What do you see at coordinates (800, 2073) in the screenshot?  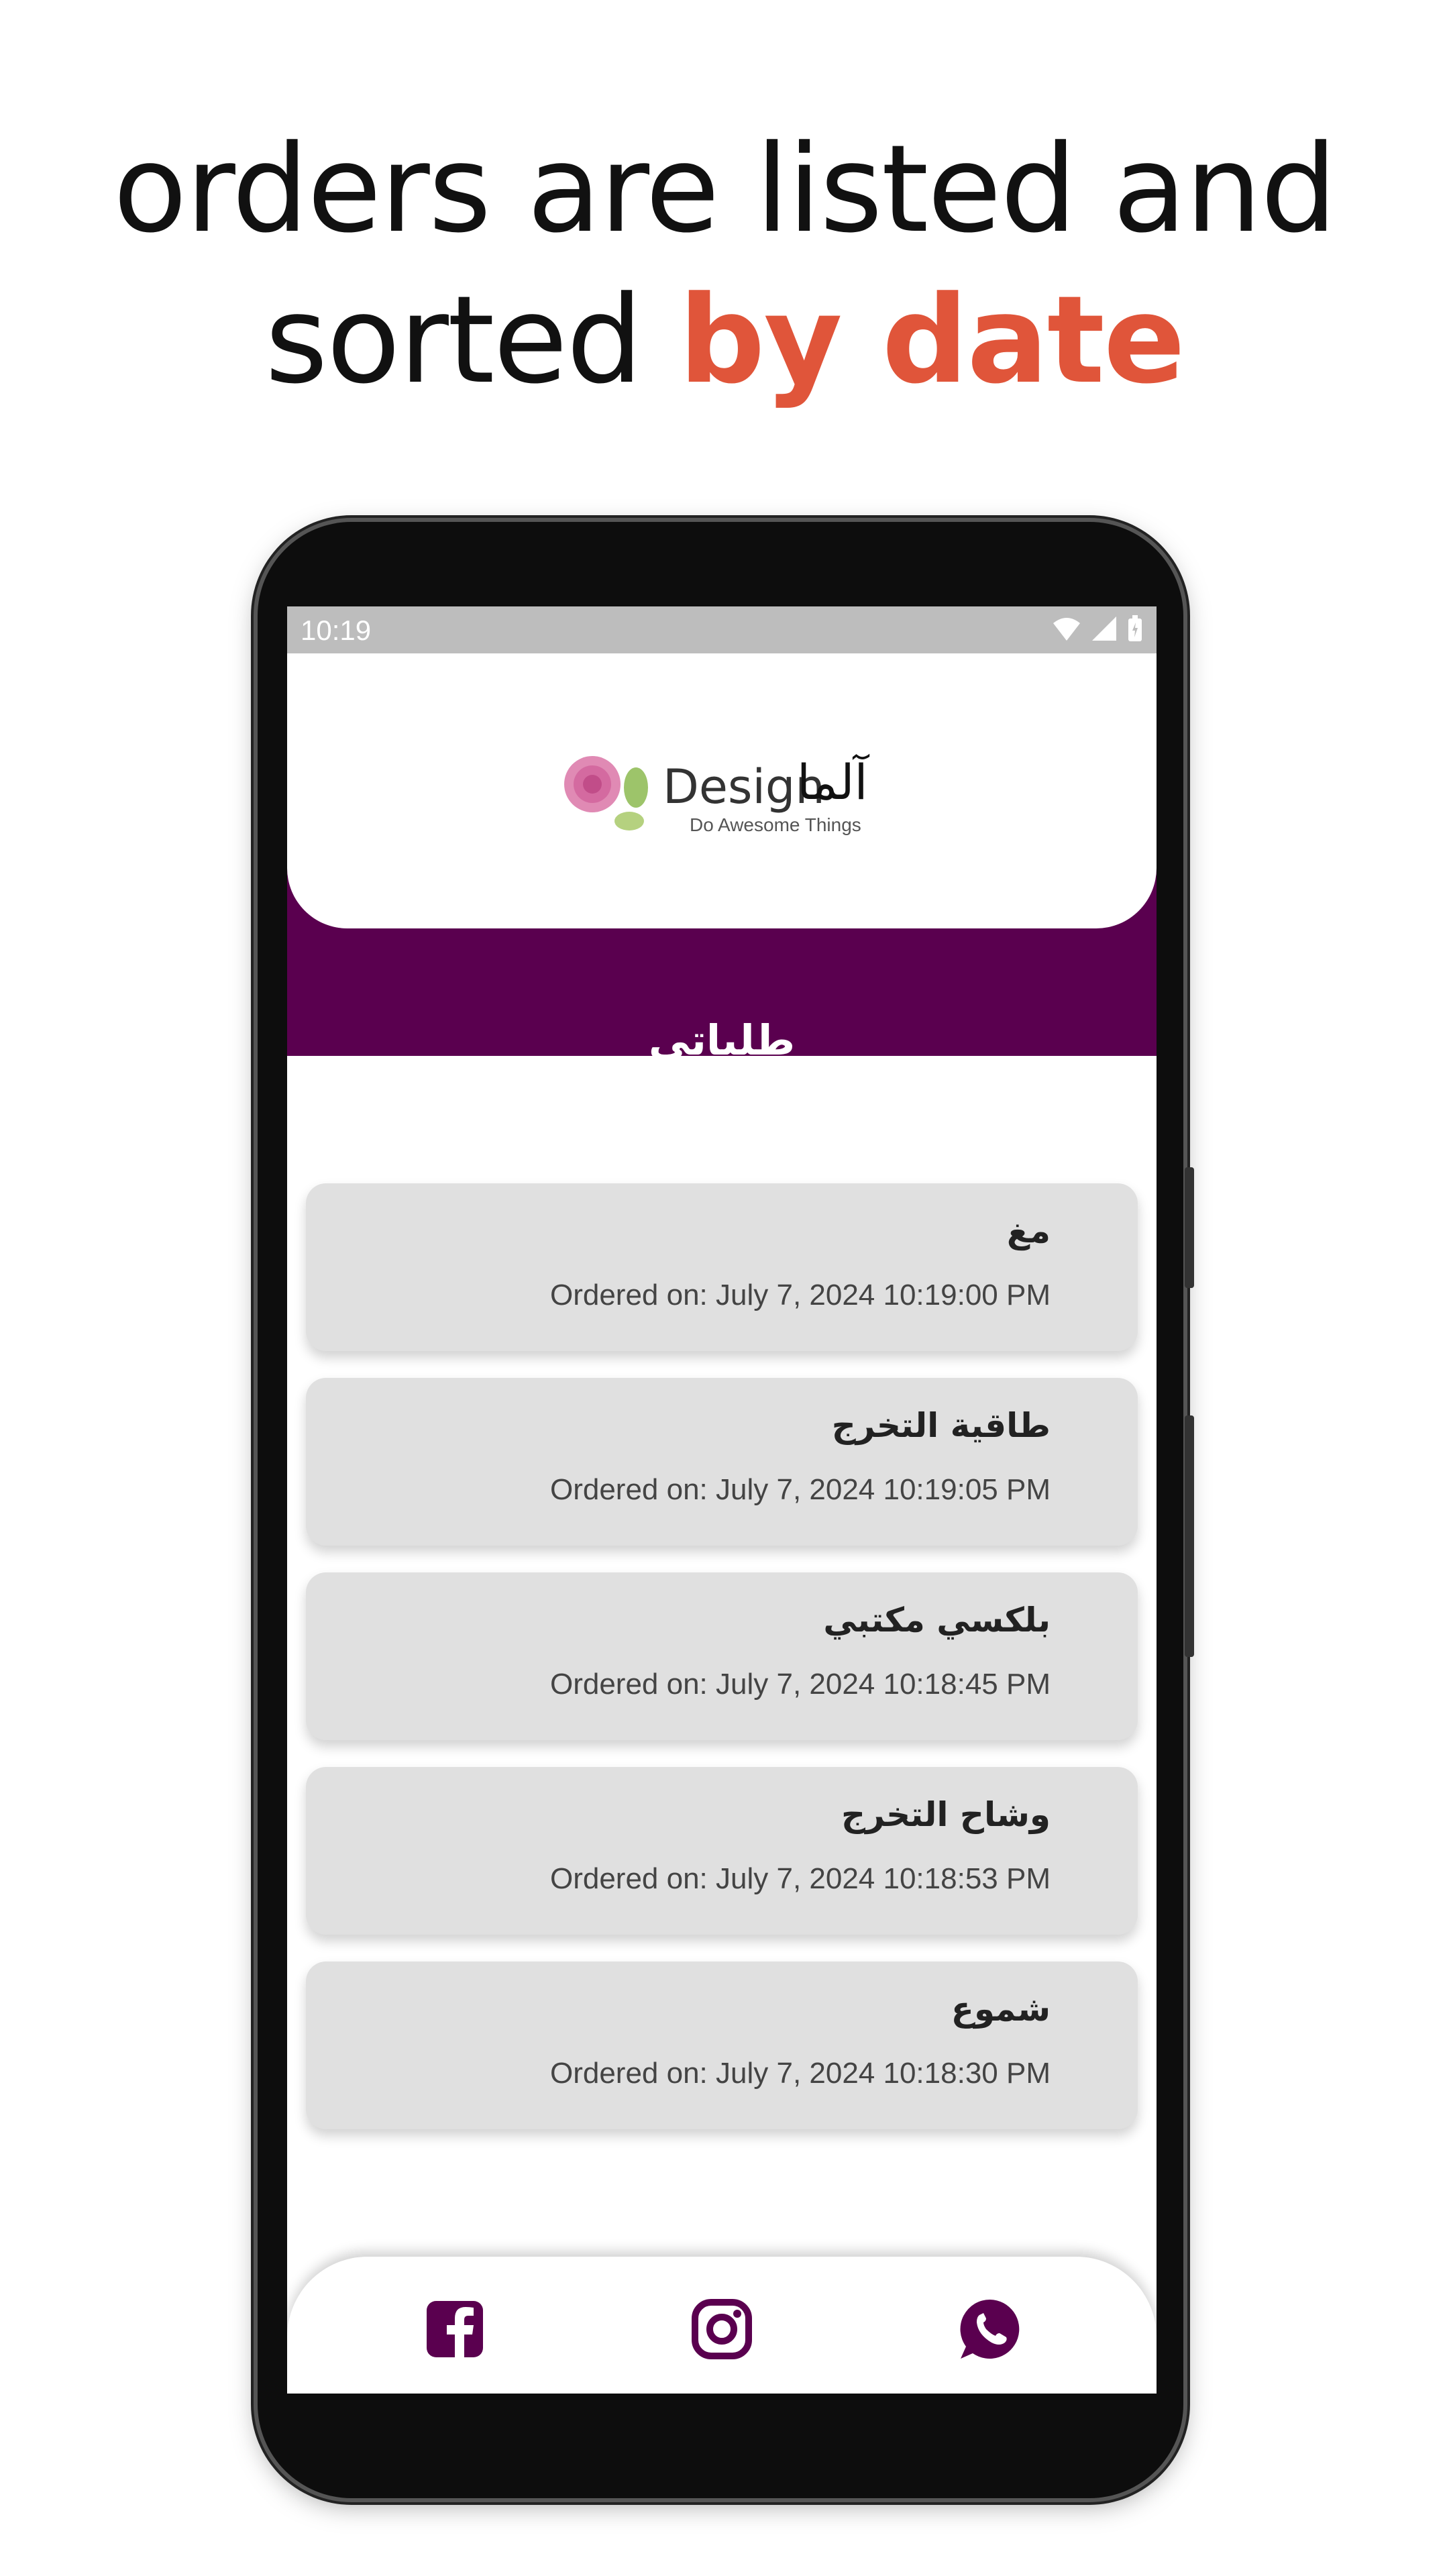 I see `order-date: Ordered on: July 7, 2024 10:18:30 PM` at bounding box center [800, 2073].